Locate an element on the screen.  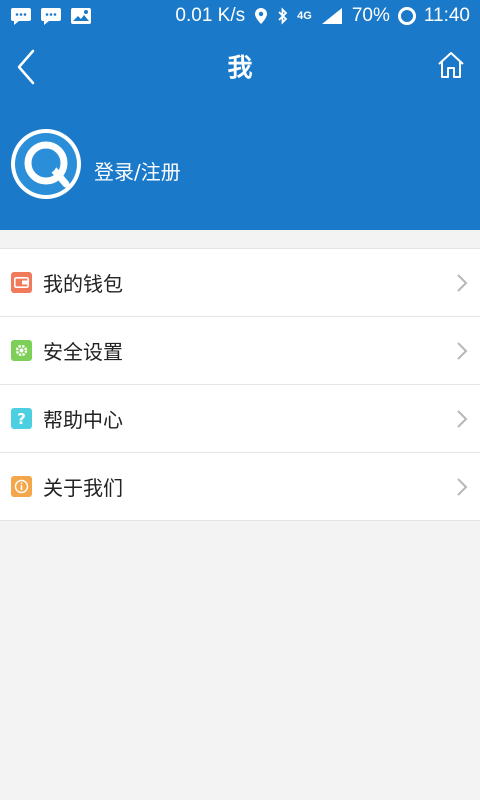
notification-icons is located at coordinates (46, 16).